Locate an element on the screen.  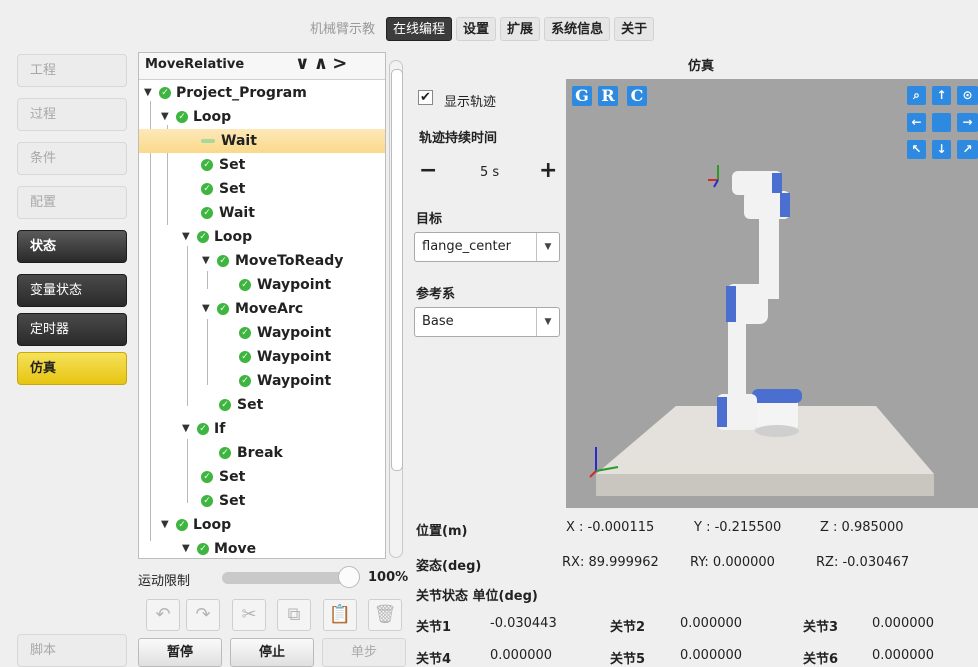
copy-button: ⧉ is located at coordinates (294, 615).